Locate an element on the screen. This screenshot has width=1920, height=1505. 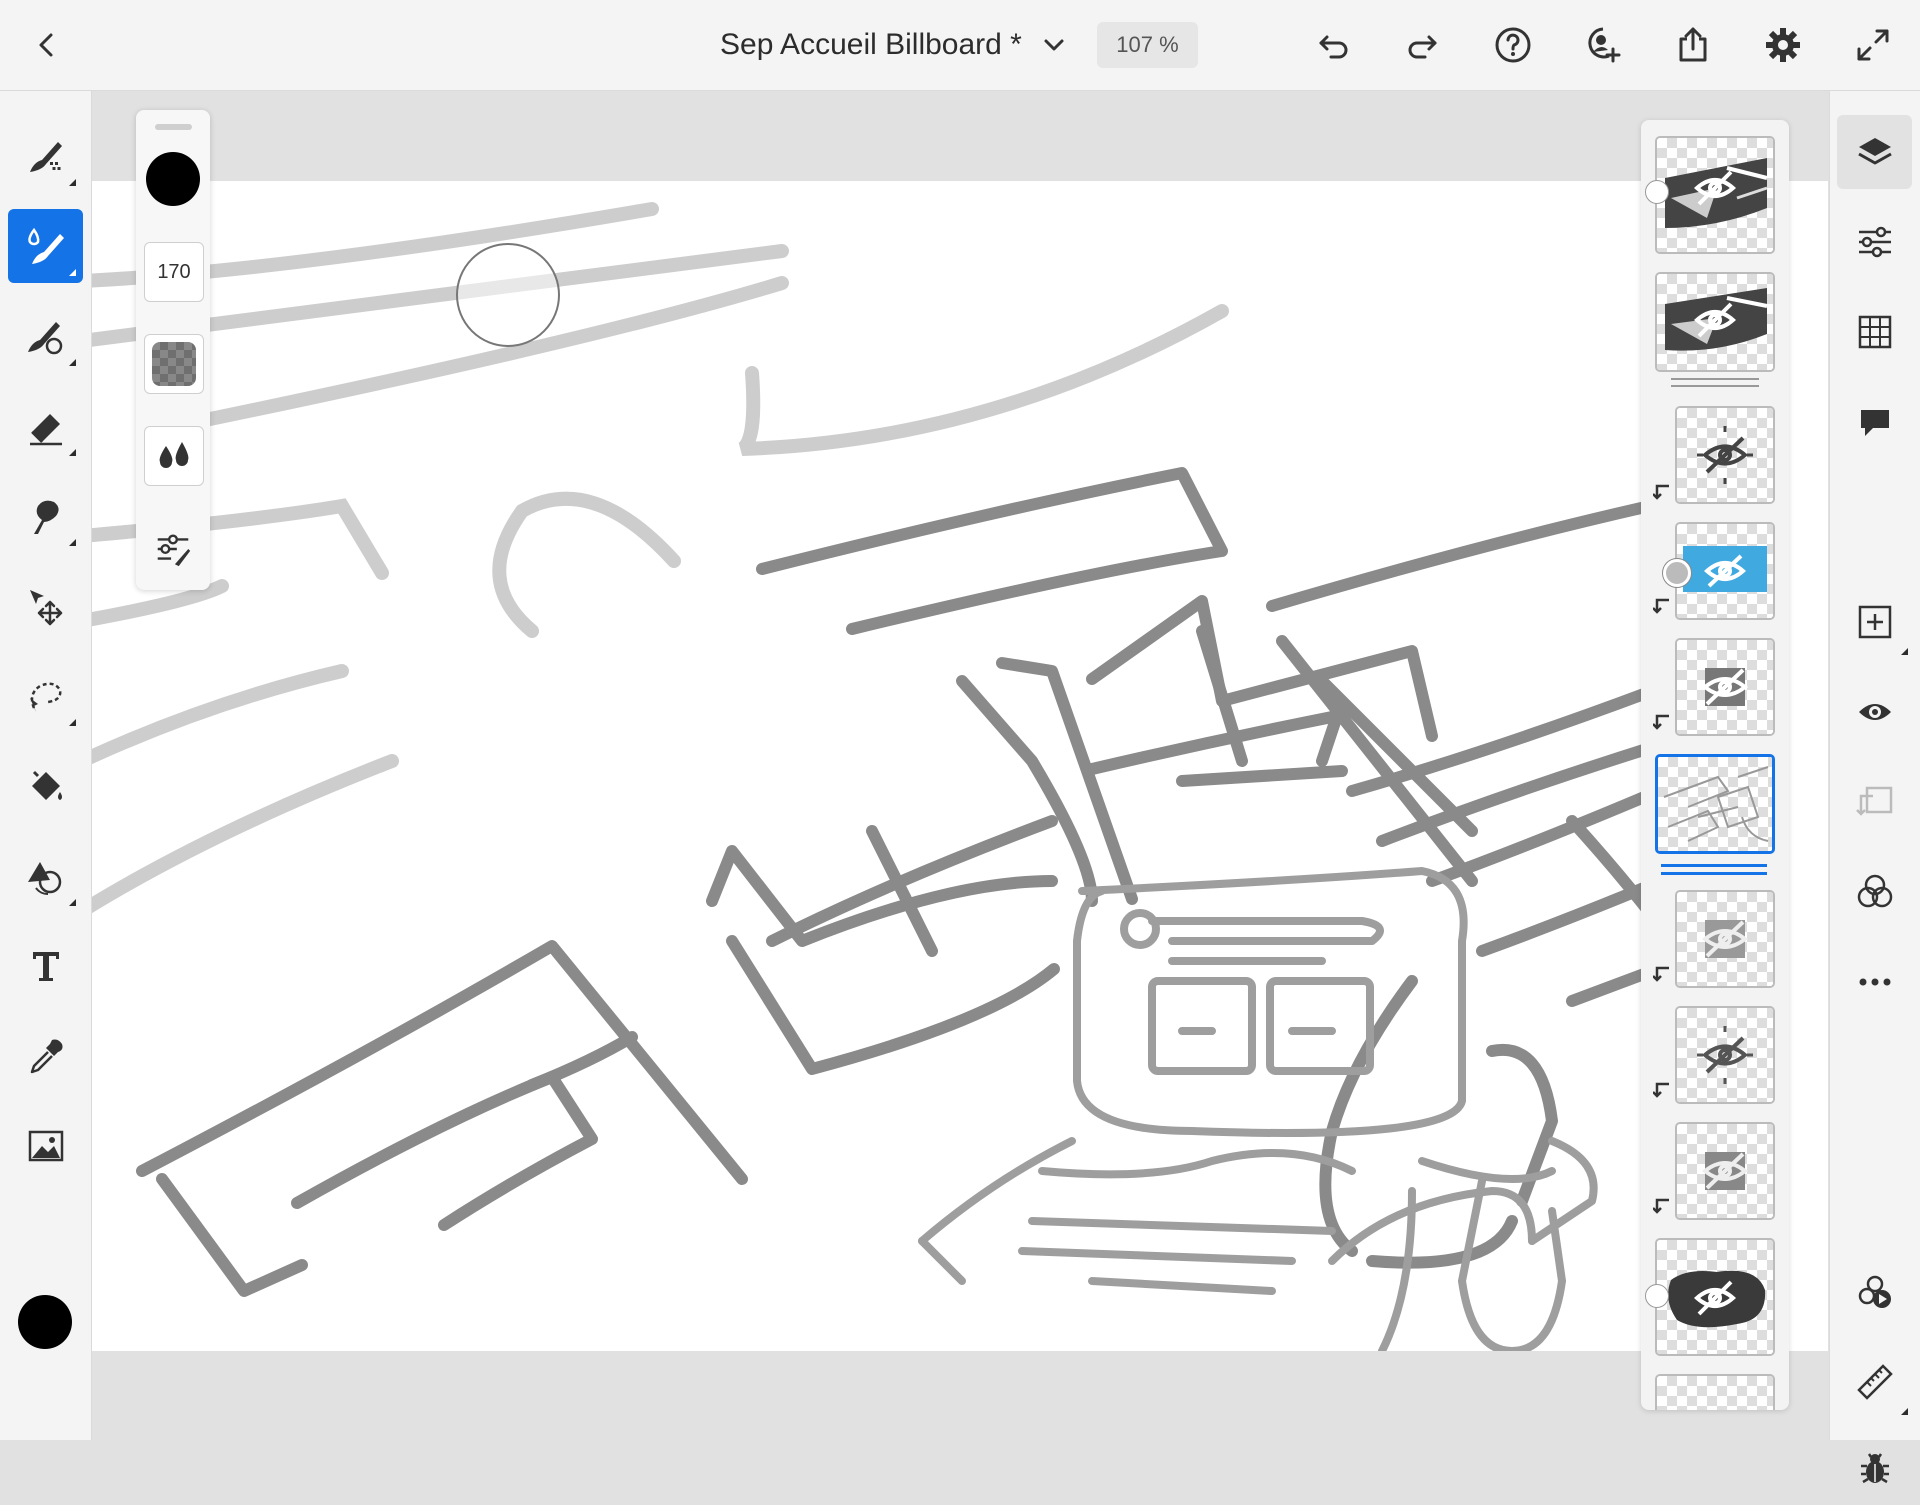
selection-tool is located at coordinates (45, 696).